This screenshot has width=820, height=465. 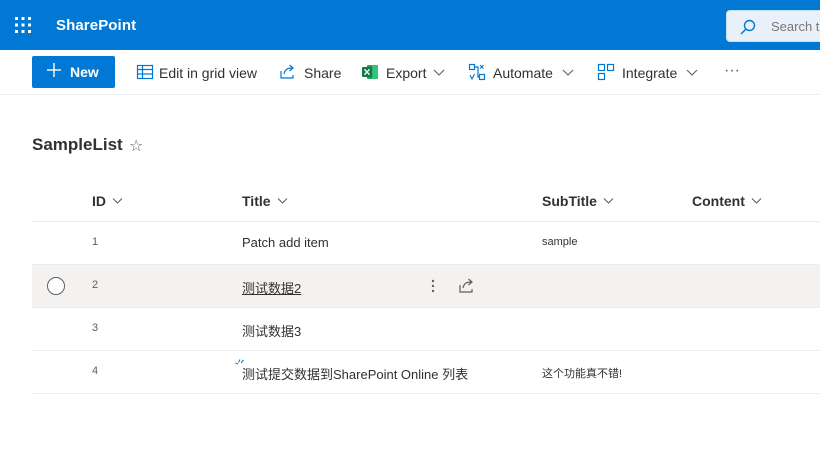 I want to click on search-box: Search t, so click(x=773, y=26).